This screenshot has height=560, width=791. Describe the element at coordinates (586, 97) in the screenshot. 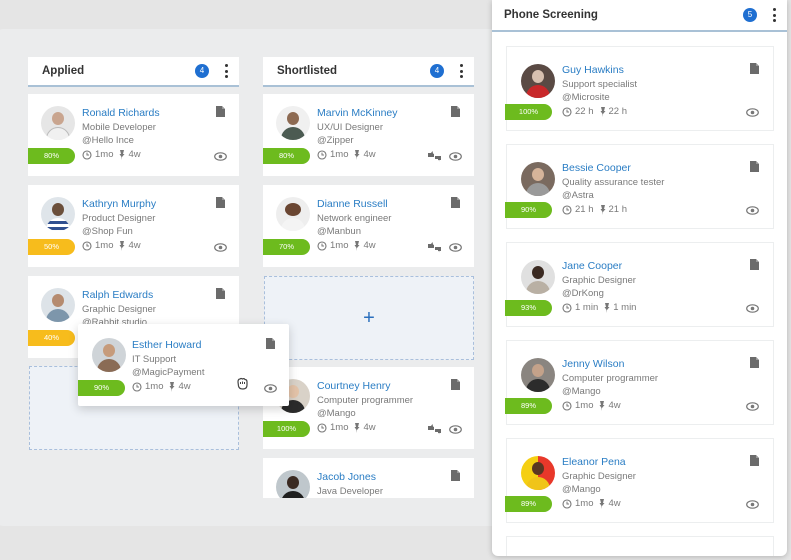

I see `candidate-company: @Microsite` at that location.